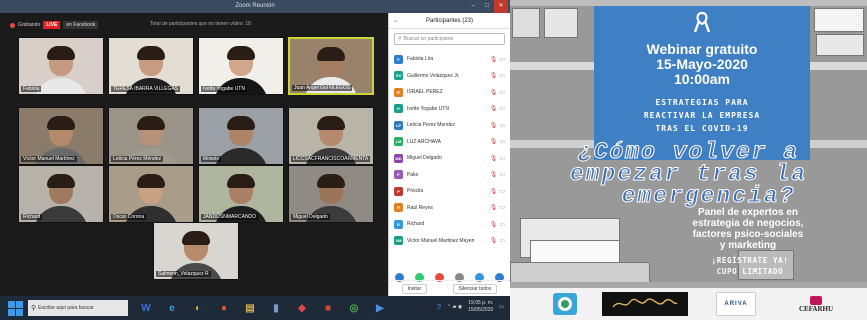 The height and width of the screenshot is (320, 867). What do you see at coordinates (449, 158) in the screenshot?
I see `participant-row: MD Miguel Delgado 🎙 ▭` at bounding box center [449, 158].